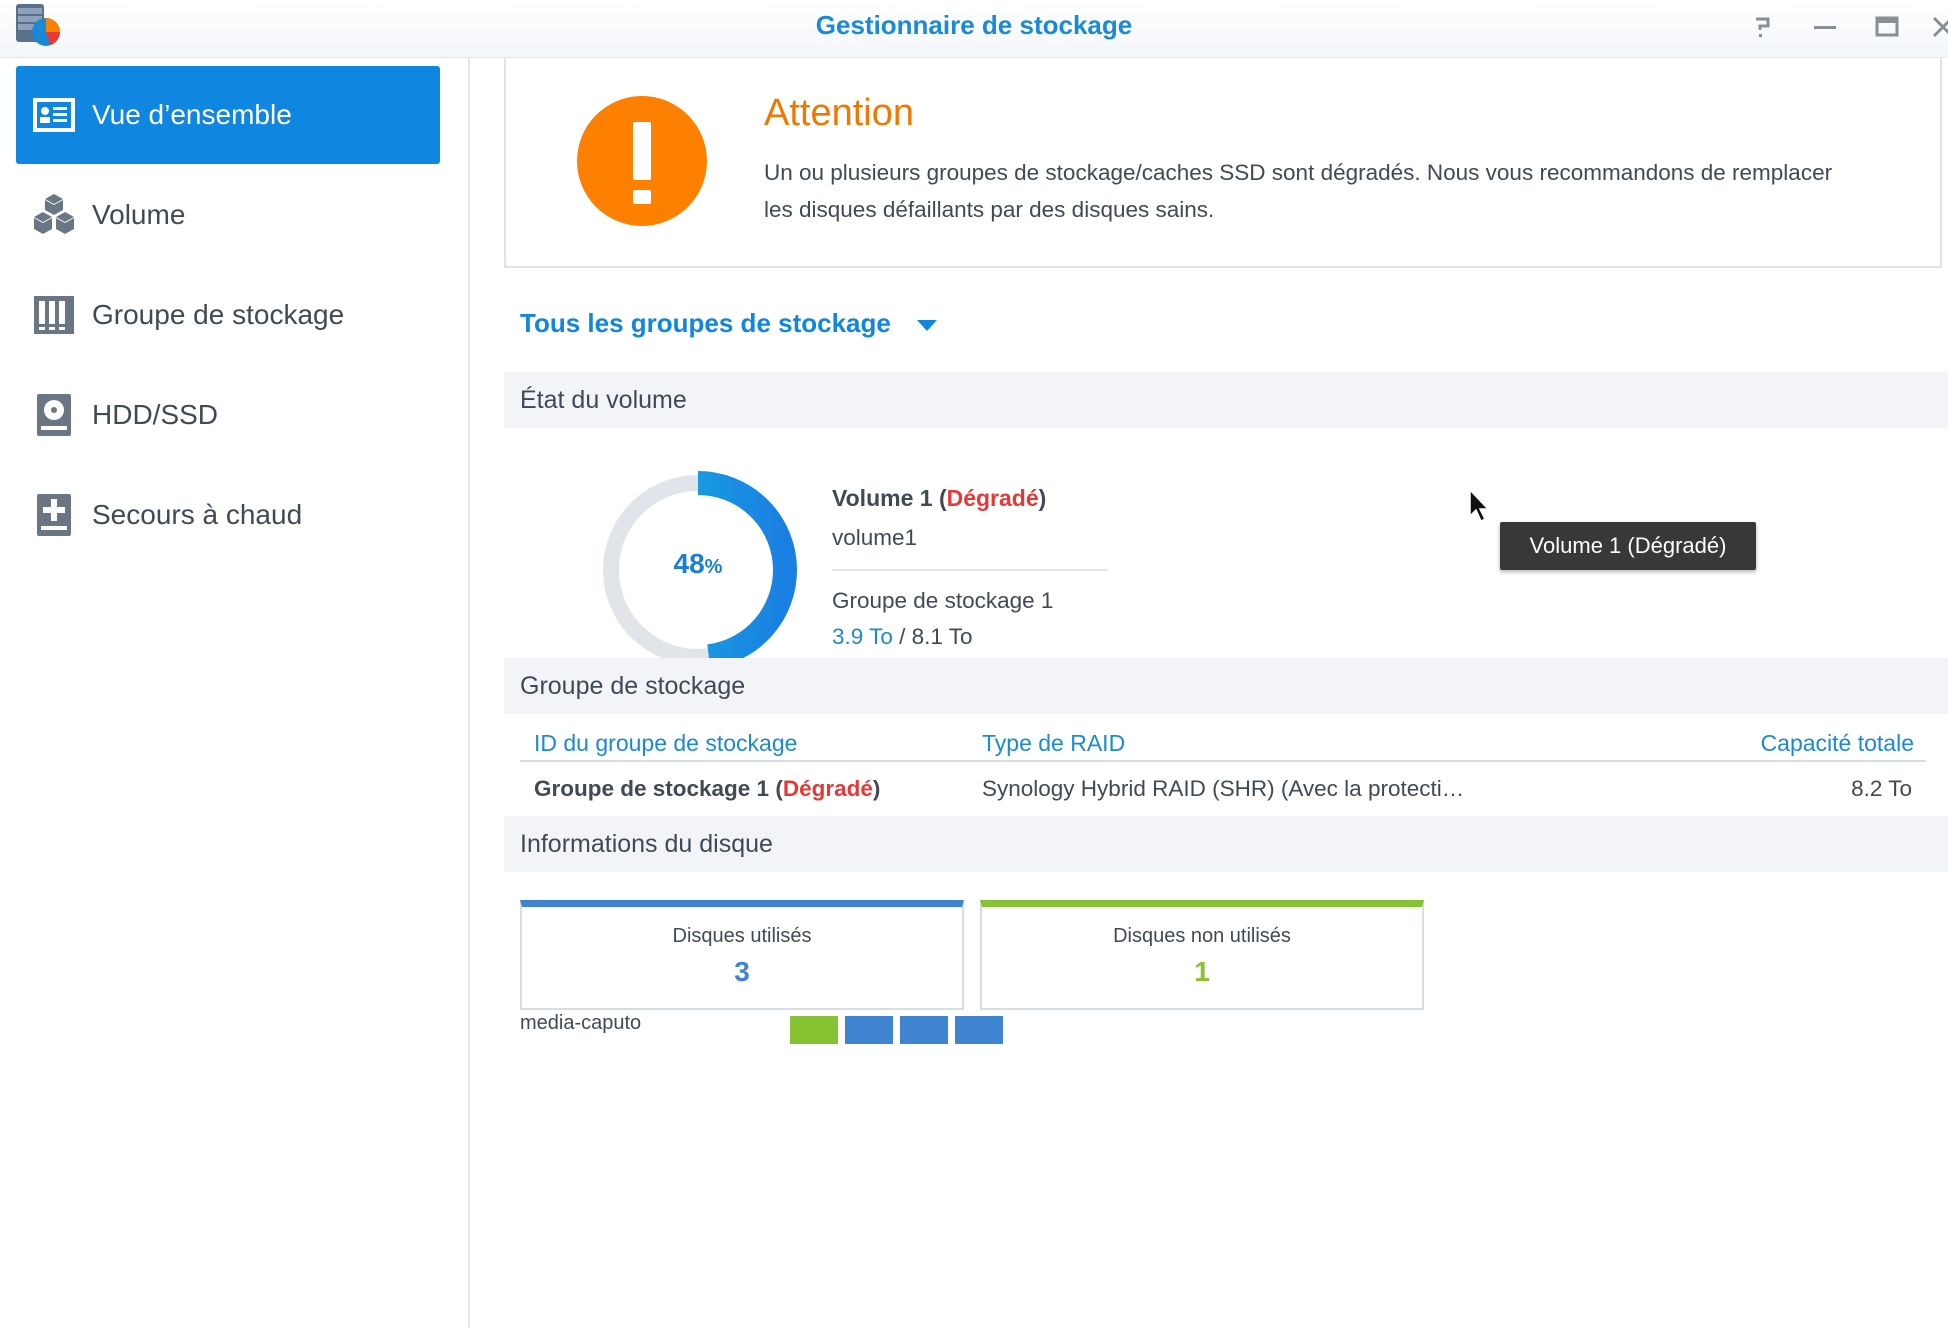  What do you see at coordinates (882, 498) in the screenshot?
I see `volume-title-name: Volume 1` at bounding box center [882, 498].